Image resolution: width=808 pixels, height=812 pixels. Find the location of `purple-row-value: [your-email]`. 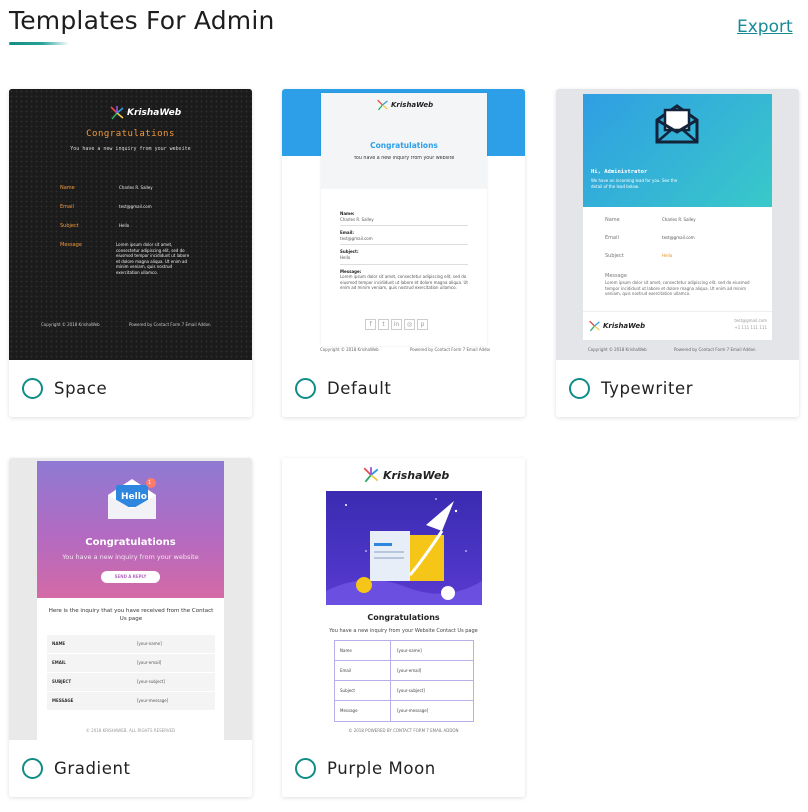

purple-row-value: [your-email] is located at coordinates (409, 670).